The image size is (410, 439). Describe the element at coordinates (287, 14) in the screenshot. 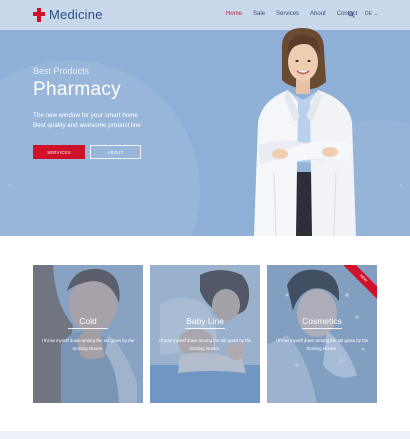

I see `nav-item-services: Services` at that location.